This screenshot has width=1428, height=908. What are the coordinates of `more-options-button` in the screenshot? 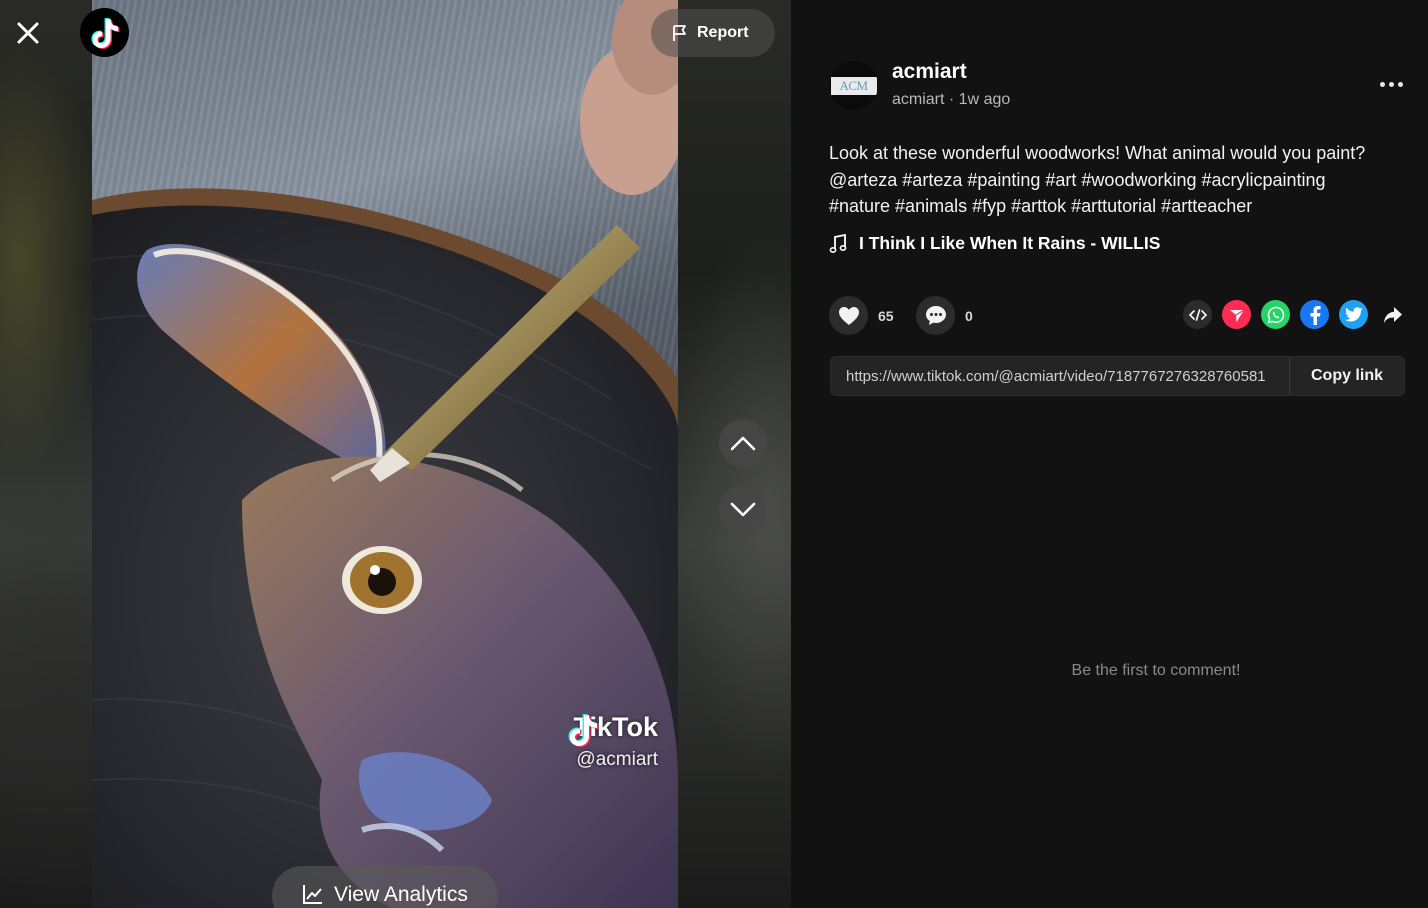 It's located at (1391, 84).